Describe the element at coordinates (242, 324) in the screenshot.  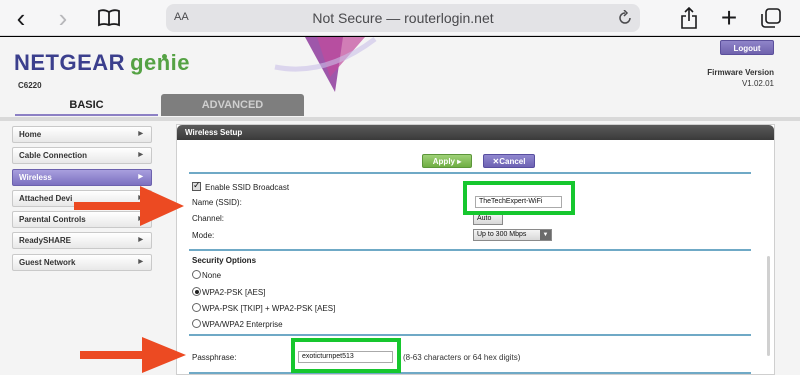
I see `security-option-label: WPA/WPA2 Enterprise` at that location.